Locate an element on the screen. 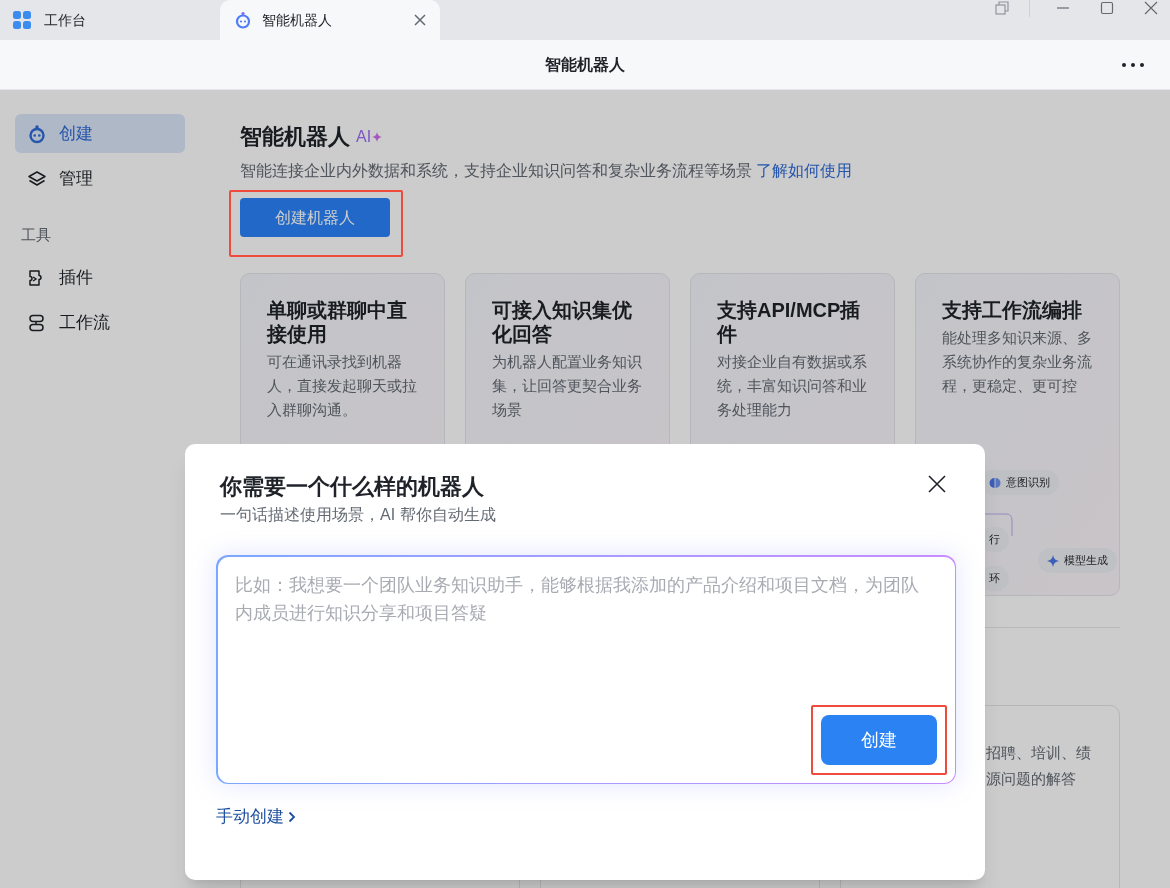 The height and width of the screenshot is (888, 1170). close-button is located at coordinates (937, 484).